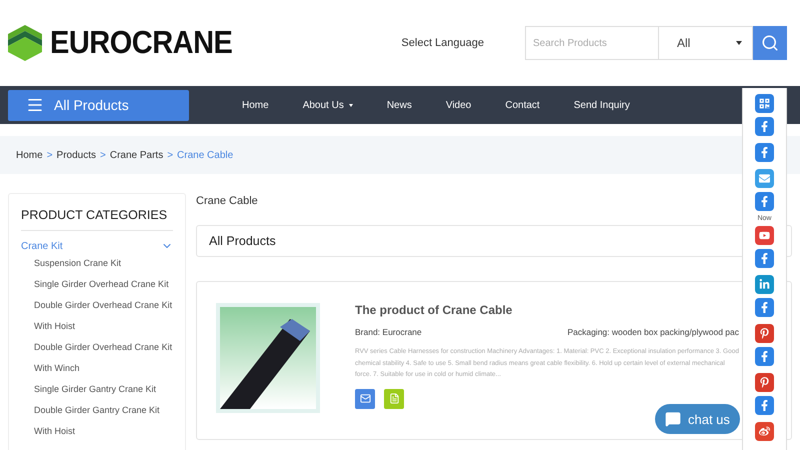  What do you see at coordinates (97, 410) in the screenshot?
I see `subcategory-link: Double Girder Gantry Crane Kit` at bounding box center [97, 410].